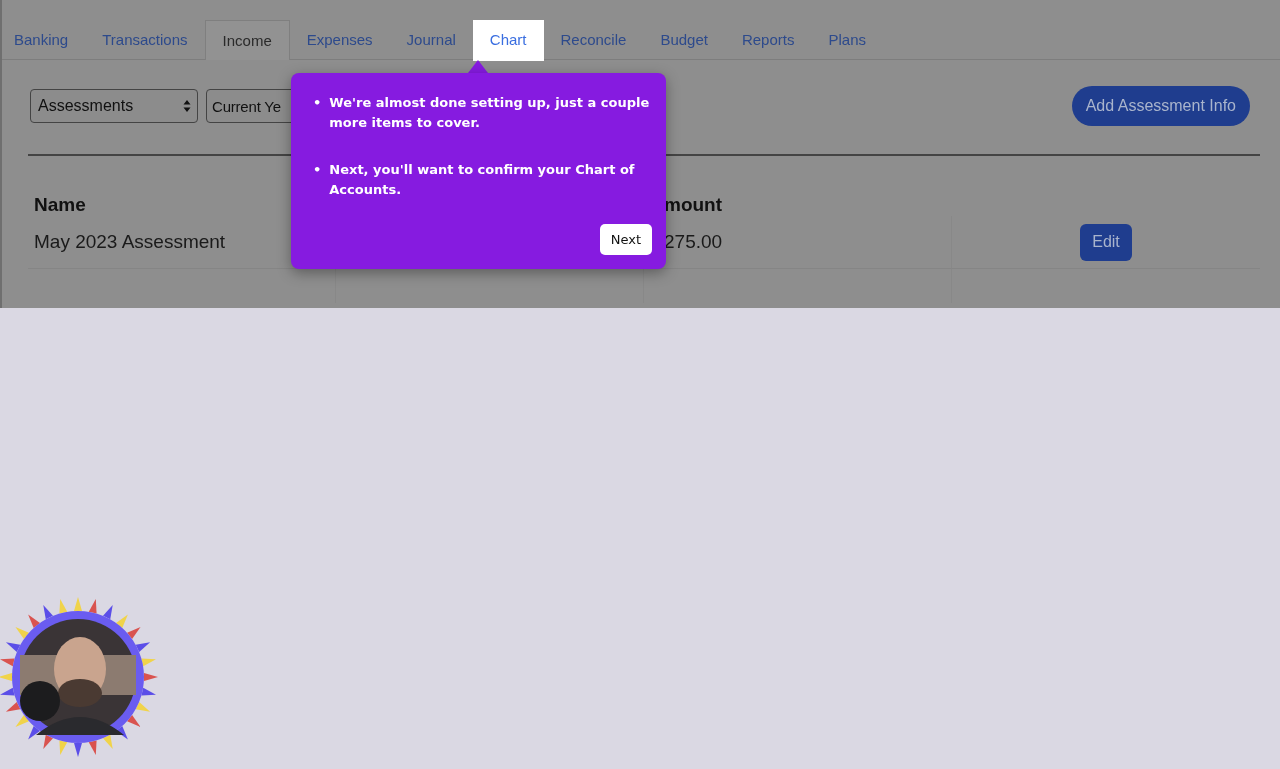 This screenshot has height=769, width=1280. I want to click on next-button: Next, so click(625, 239).